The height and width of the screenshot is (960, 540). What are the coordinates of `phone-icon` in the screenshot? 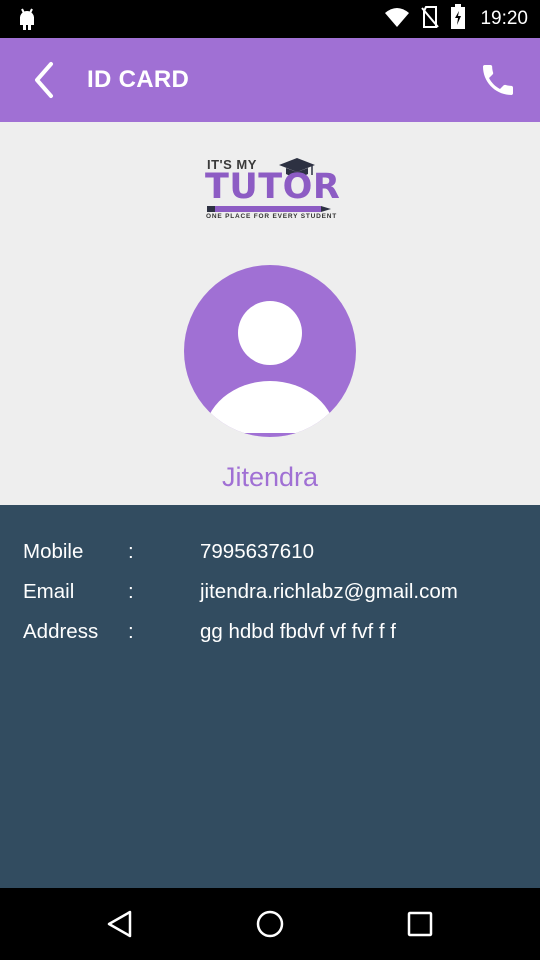 It's located at (498, 80).